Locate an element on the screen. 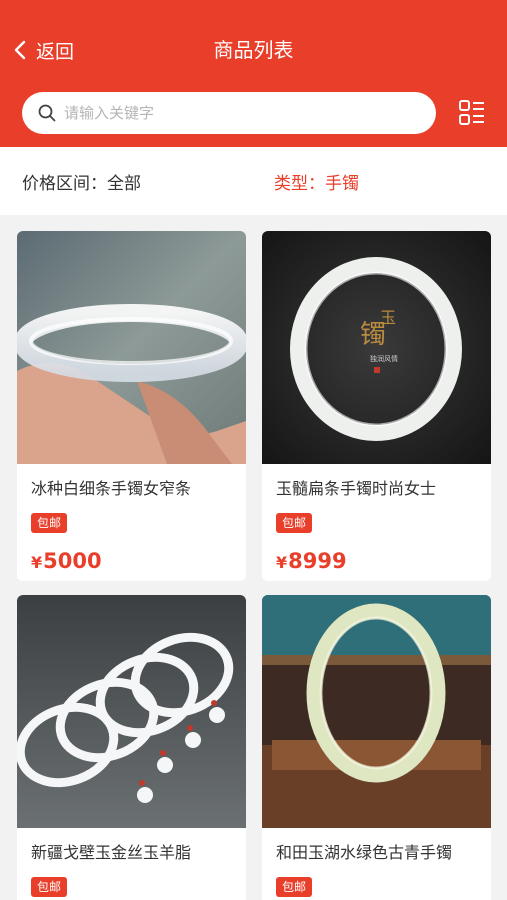 The width and height of the screenshot is (507, 900). svg-text: 独润风情 is located at coordinates (384, 358).